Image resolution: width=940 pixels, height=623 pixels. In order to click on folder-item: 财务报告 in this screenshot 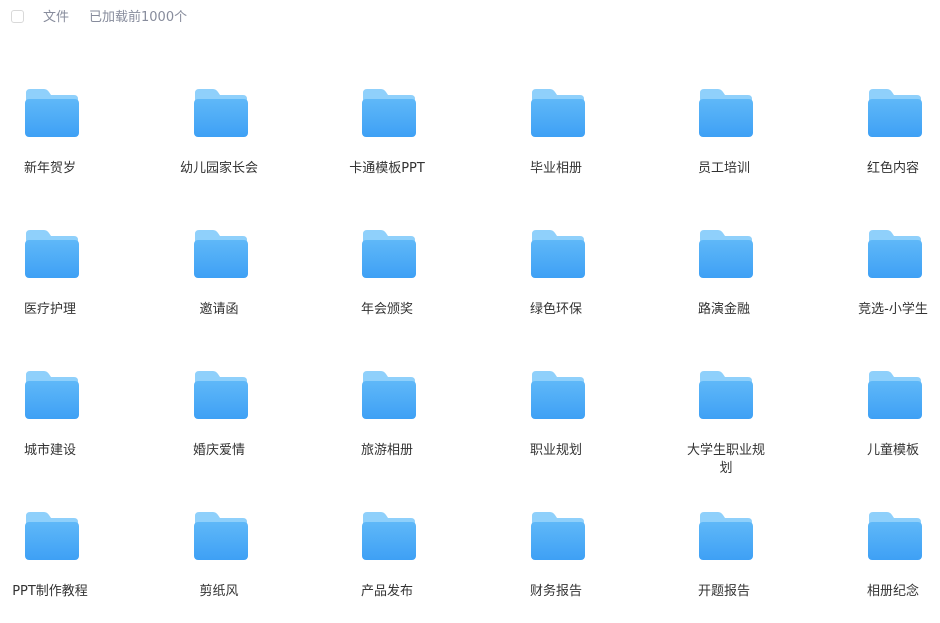, I will do `click(556, 558)`.